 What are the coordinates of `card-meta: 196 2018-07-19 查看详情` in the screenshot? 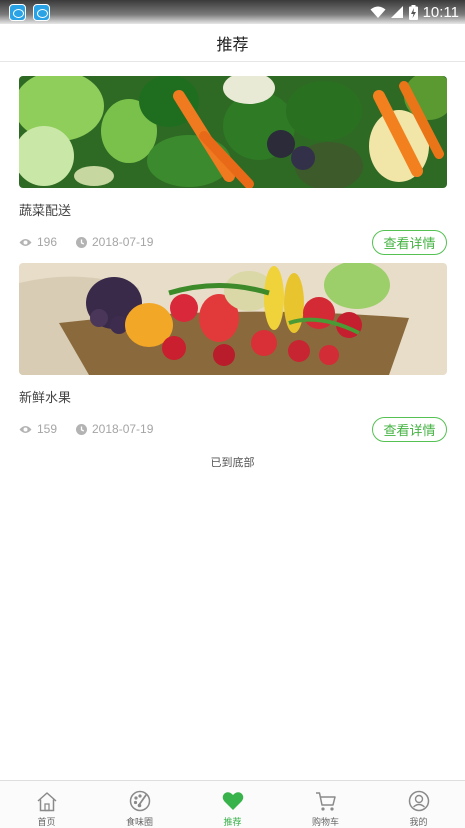 It's located at (233, 243).